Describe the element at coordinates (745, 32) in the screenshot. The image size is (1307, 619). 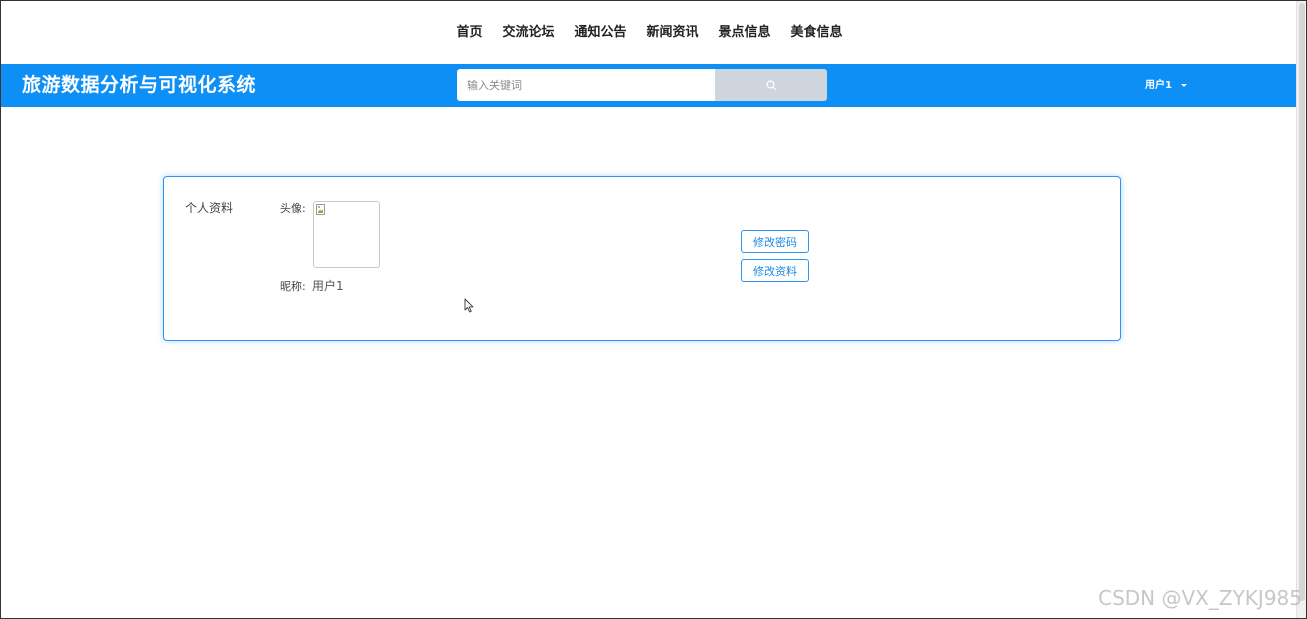
I see `nav-item-attractions: 景点信息` at that location.